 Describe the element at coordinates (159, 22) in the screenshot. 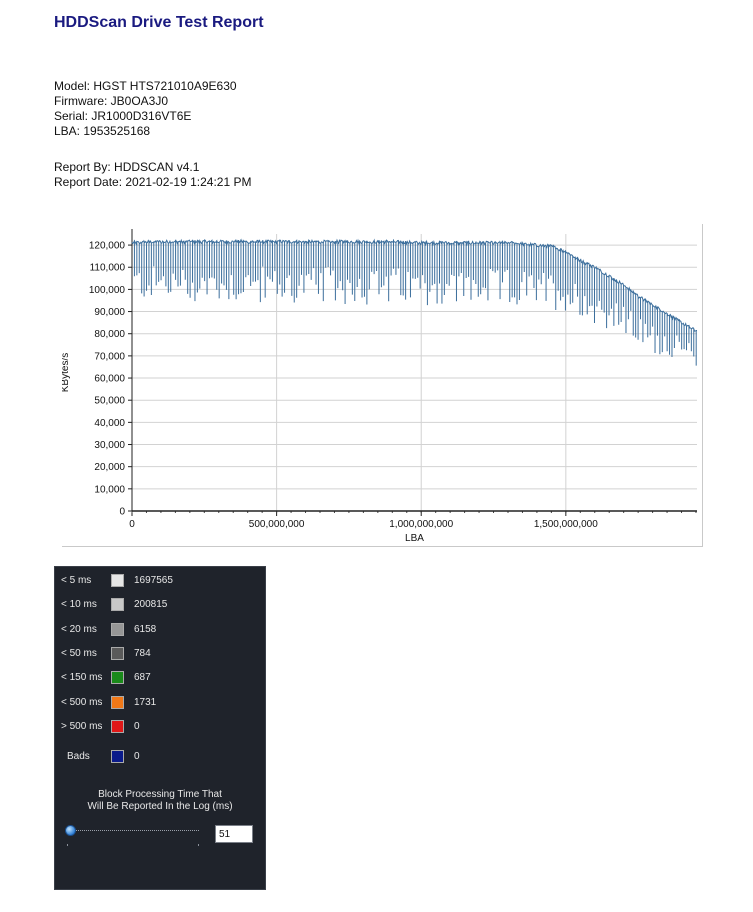

I see `report-title: HDDScan Drive Test Report` at that location.